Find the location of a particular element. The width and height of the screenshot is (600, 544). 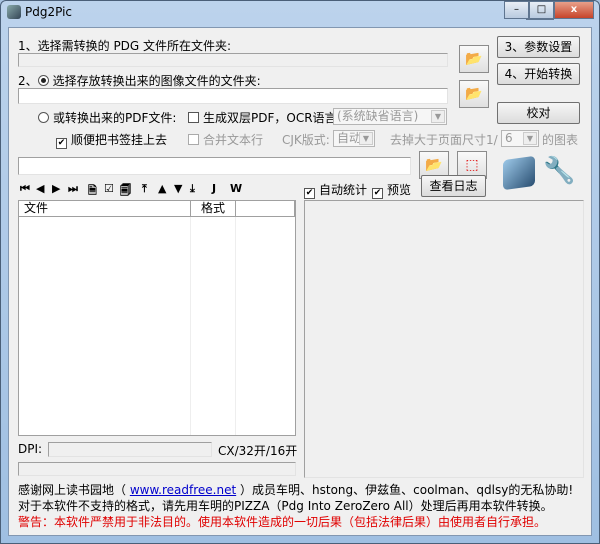

thanks-prefix: 感谢网上读书园地（ is located at coordinates (74, 490).